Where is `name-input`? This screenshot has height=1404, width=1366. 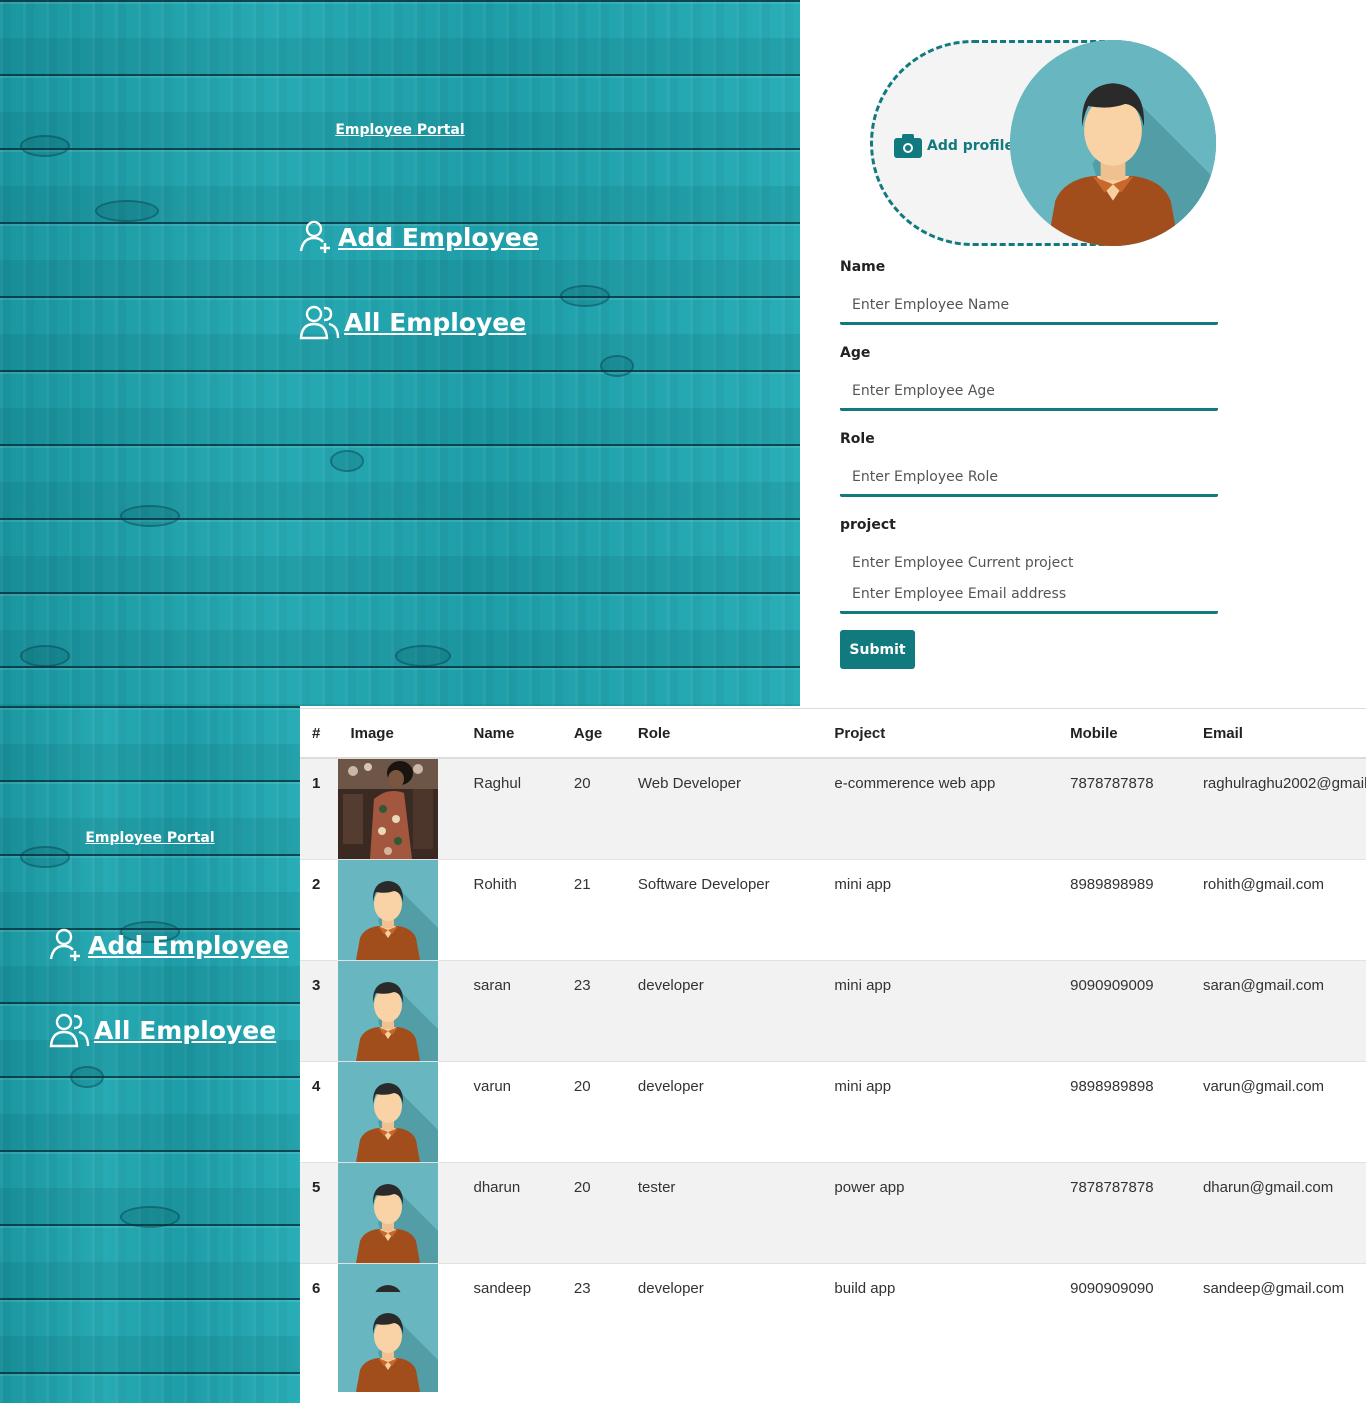 name-input is located at coordinates (1029, 306).